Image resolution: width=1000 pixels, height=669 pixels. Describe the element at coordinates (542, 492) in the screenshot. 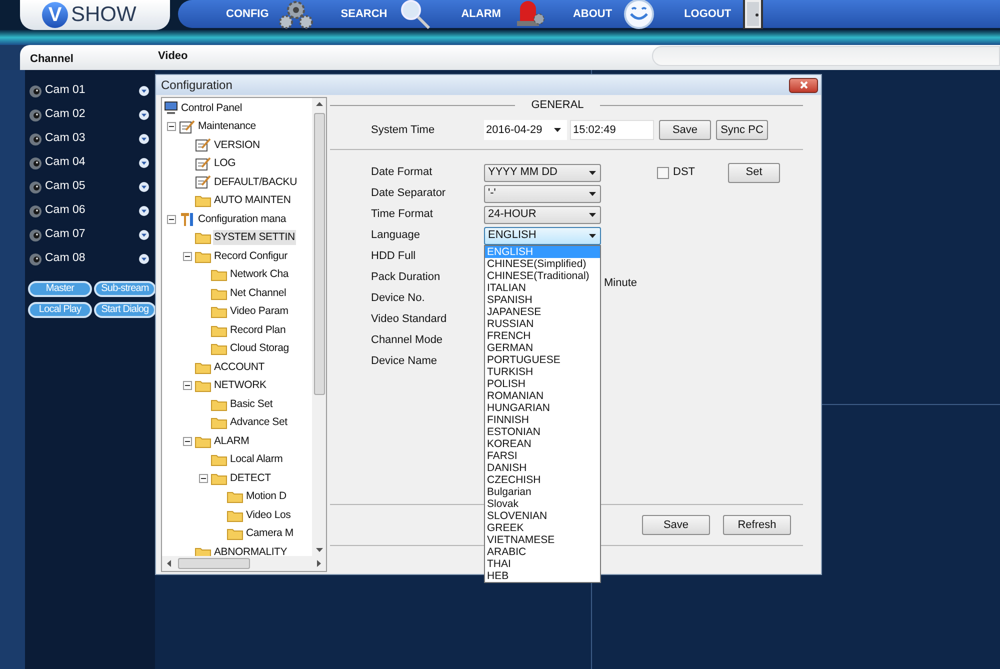

I see `dropdown-option: Bulgarian` at that location.